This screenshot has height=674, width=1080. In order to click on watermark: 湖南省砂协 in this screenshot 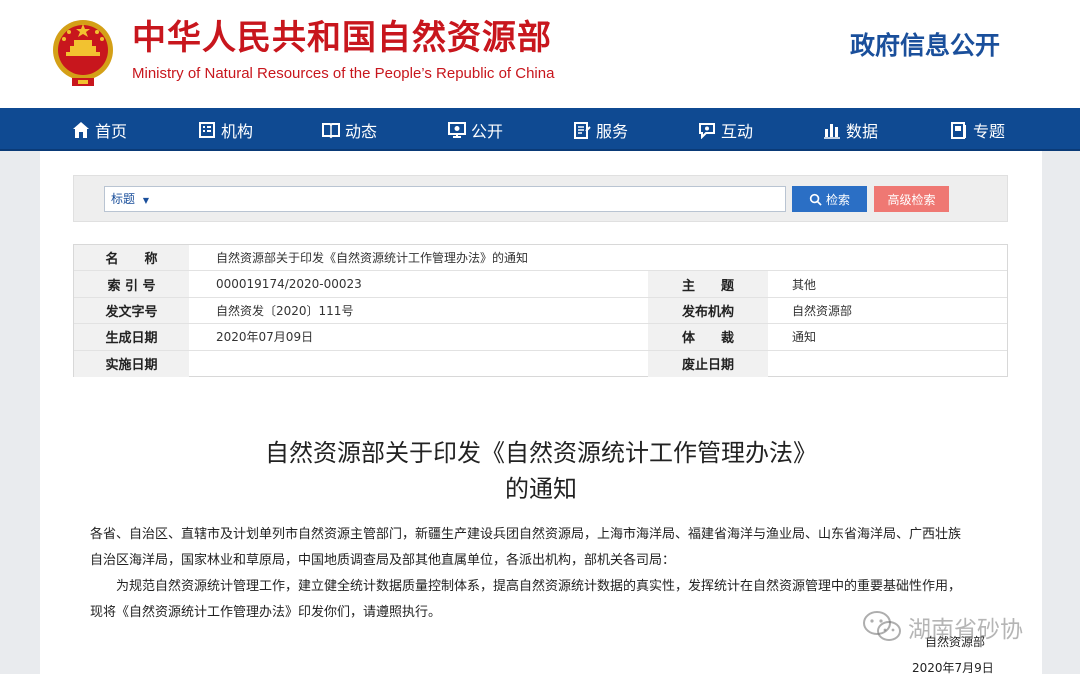, I will do `click(942, 627)`.